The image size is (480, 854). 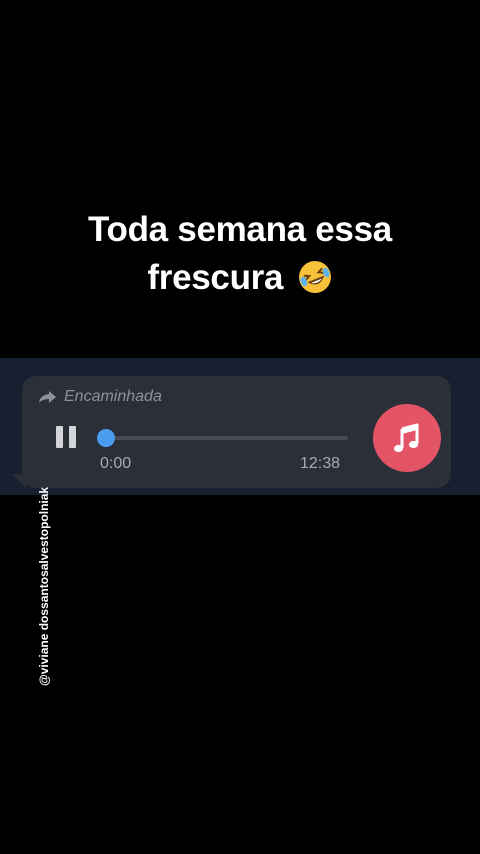 I want to click on forwarded-label: Encaminhada, so click(x=113, y=396).